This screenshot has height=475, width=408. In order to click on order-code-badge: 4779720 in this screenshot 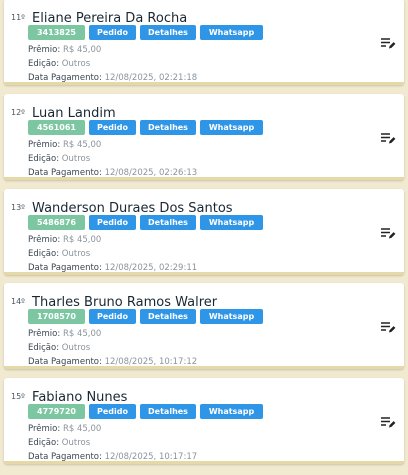, I will do `click(56, 411)`.